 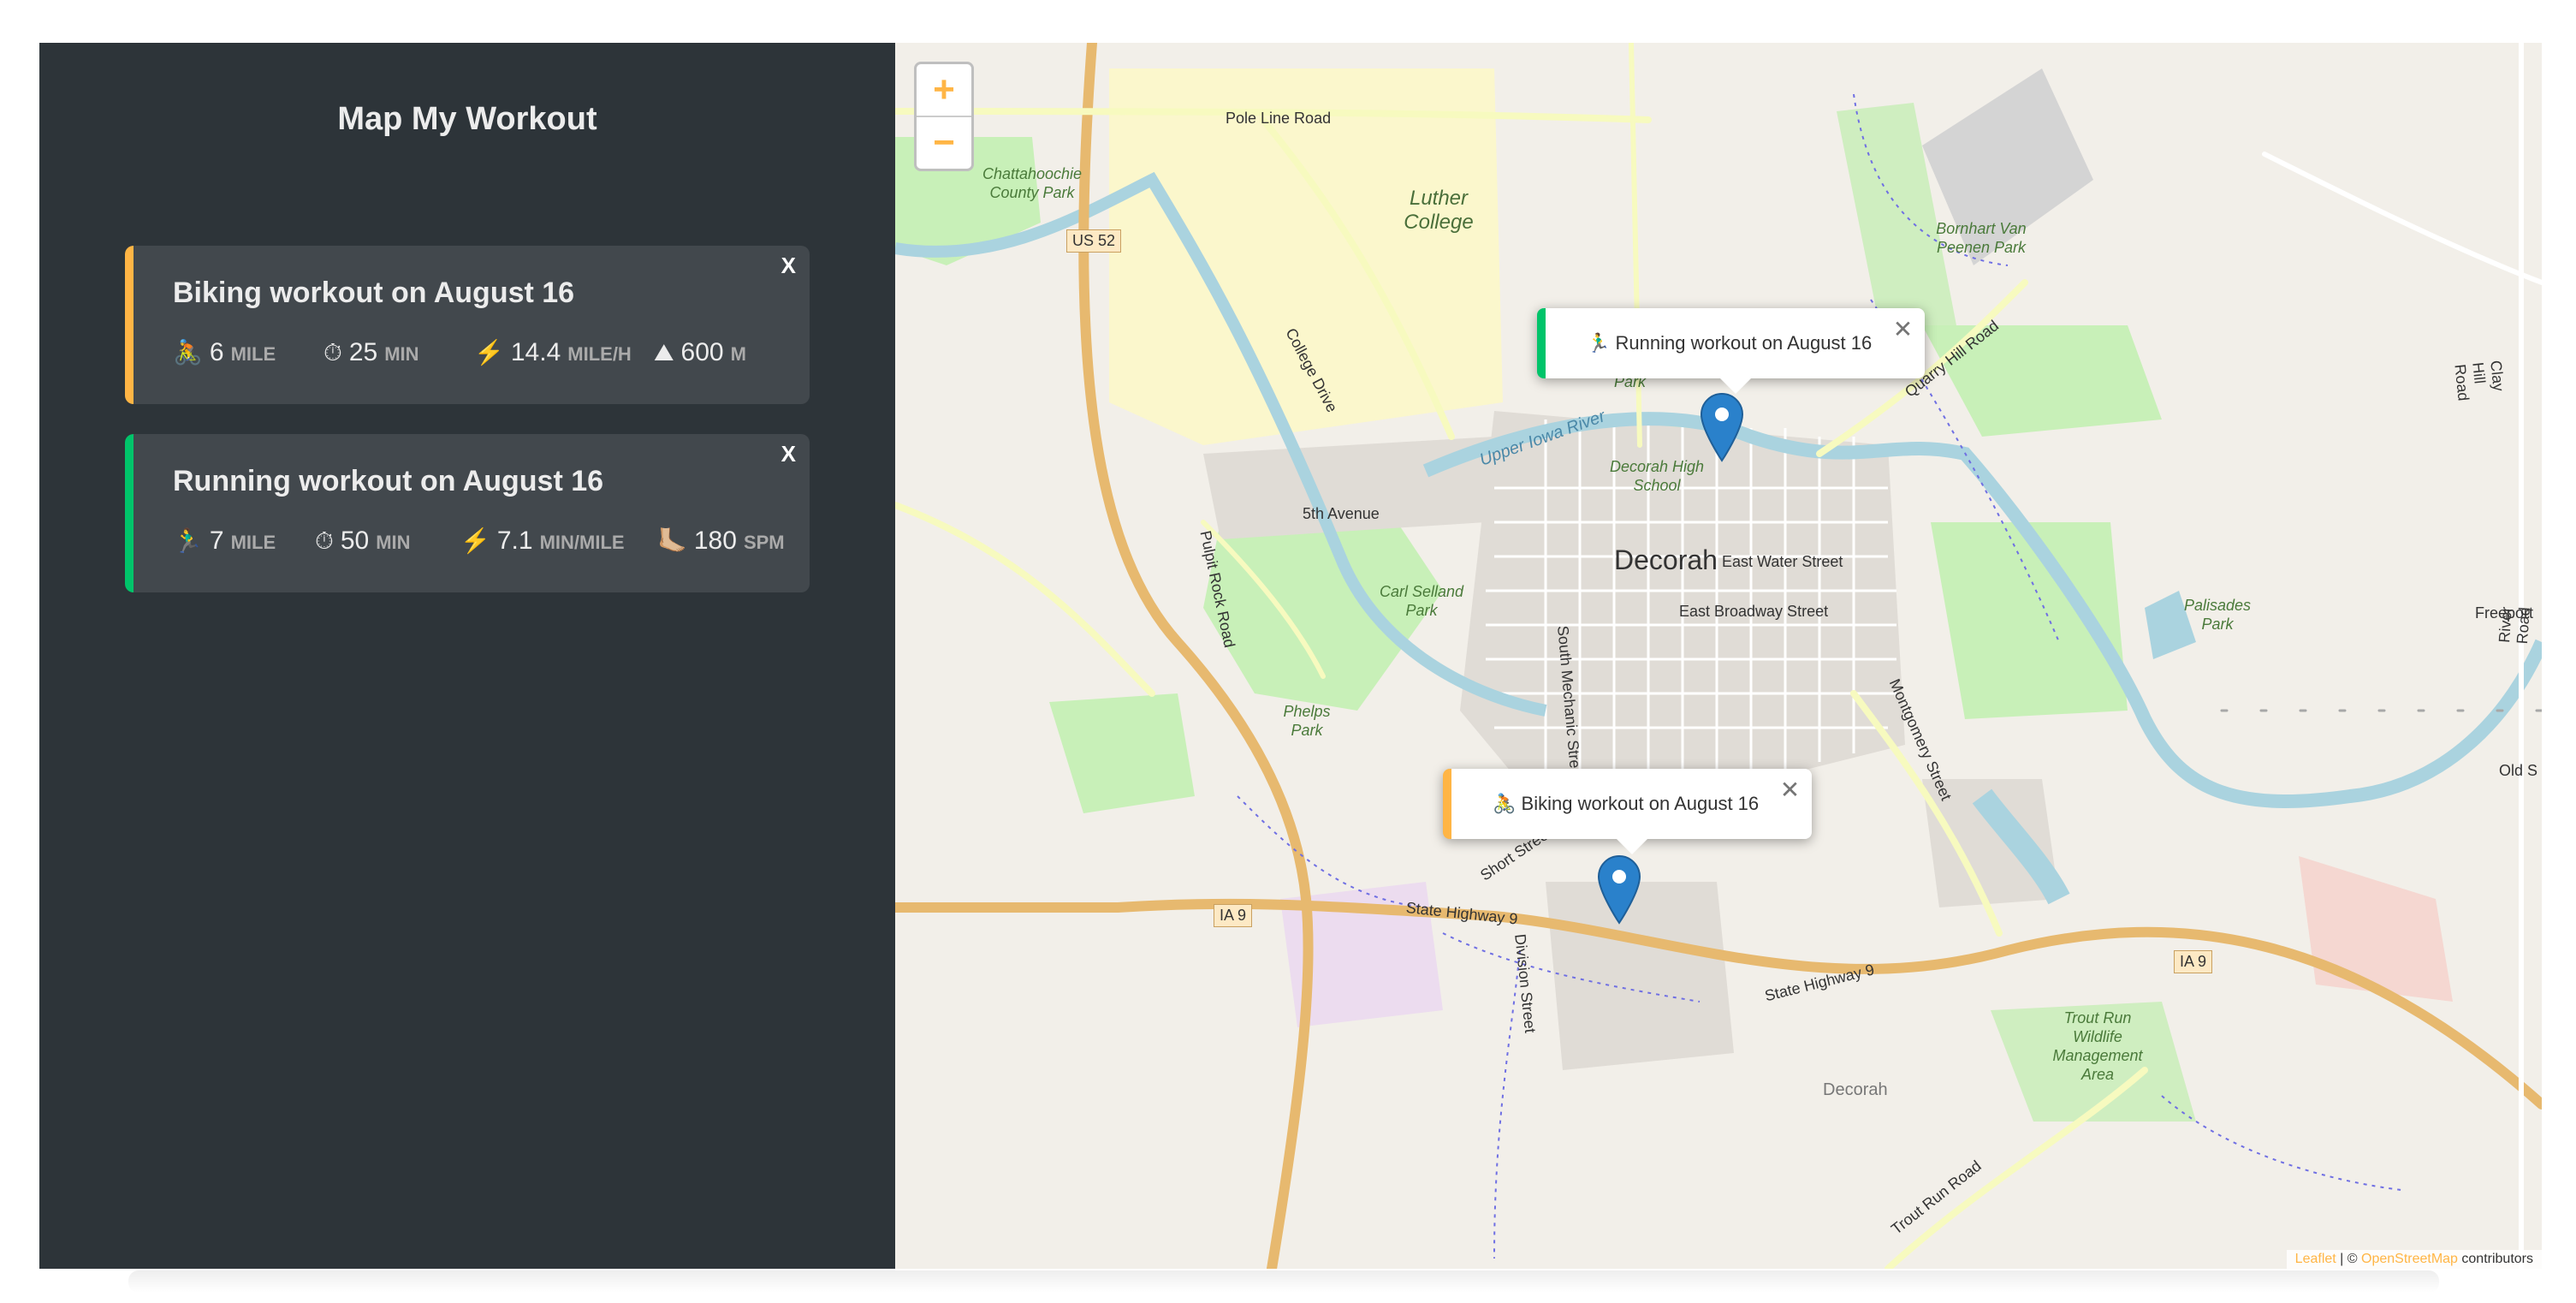 I want to click on map-label-phelps: Phelps Park, so click(x=1307, y=721).